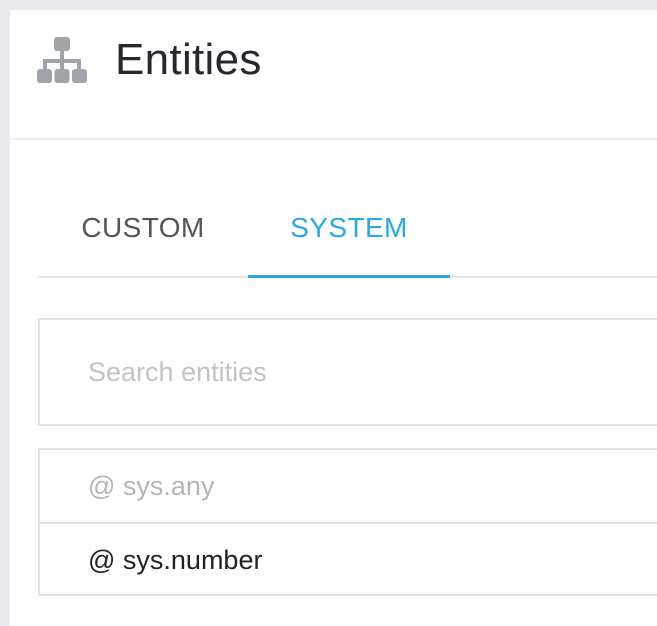  What do you see at coordinates (62, 60) in the screenshot?
I see `sitemap-icon` at bounding box center [62, 60].